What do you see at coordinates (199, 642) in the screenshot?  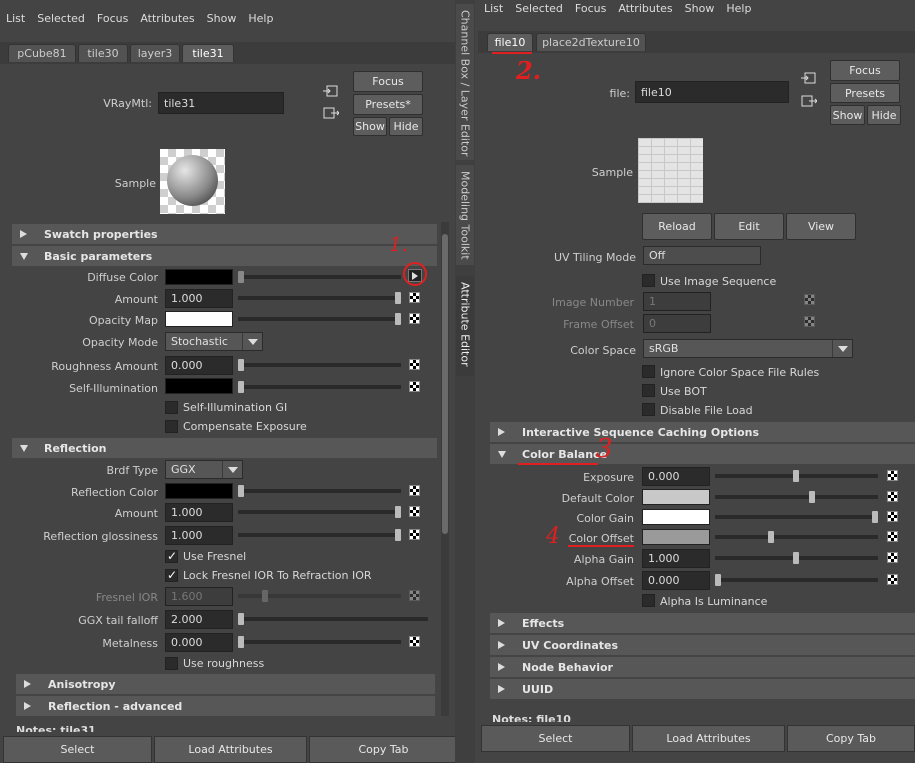 I see `metalness-field: 0.000` at bounding box center [199, 642].